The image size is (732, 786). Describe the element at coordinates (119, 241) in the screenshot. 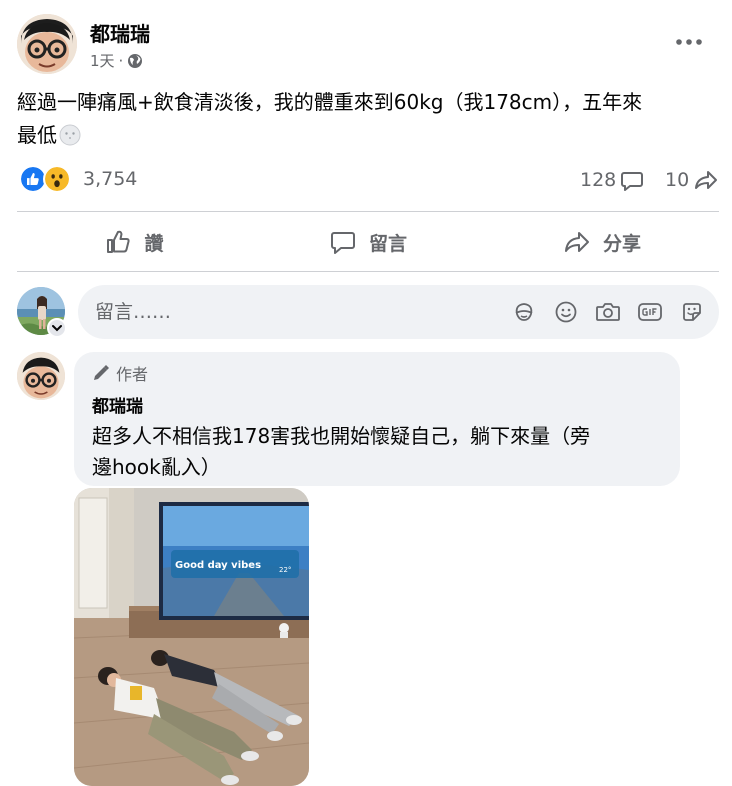

I see `thumbs-up-icon` at that location.